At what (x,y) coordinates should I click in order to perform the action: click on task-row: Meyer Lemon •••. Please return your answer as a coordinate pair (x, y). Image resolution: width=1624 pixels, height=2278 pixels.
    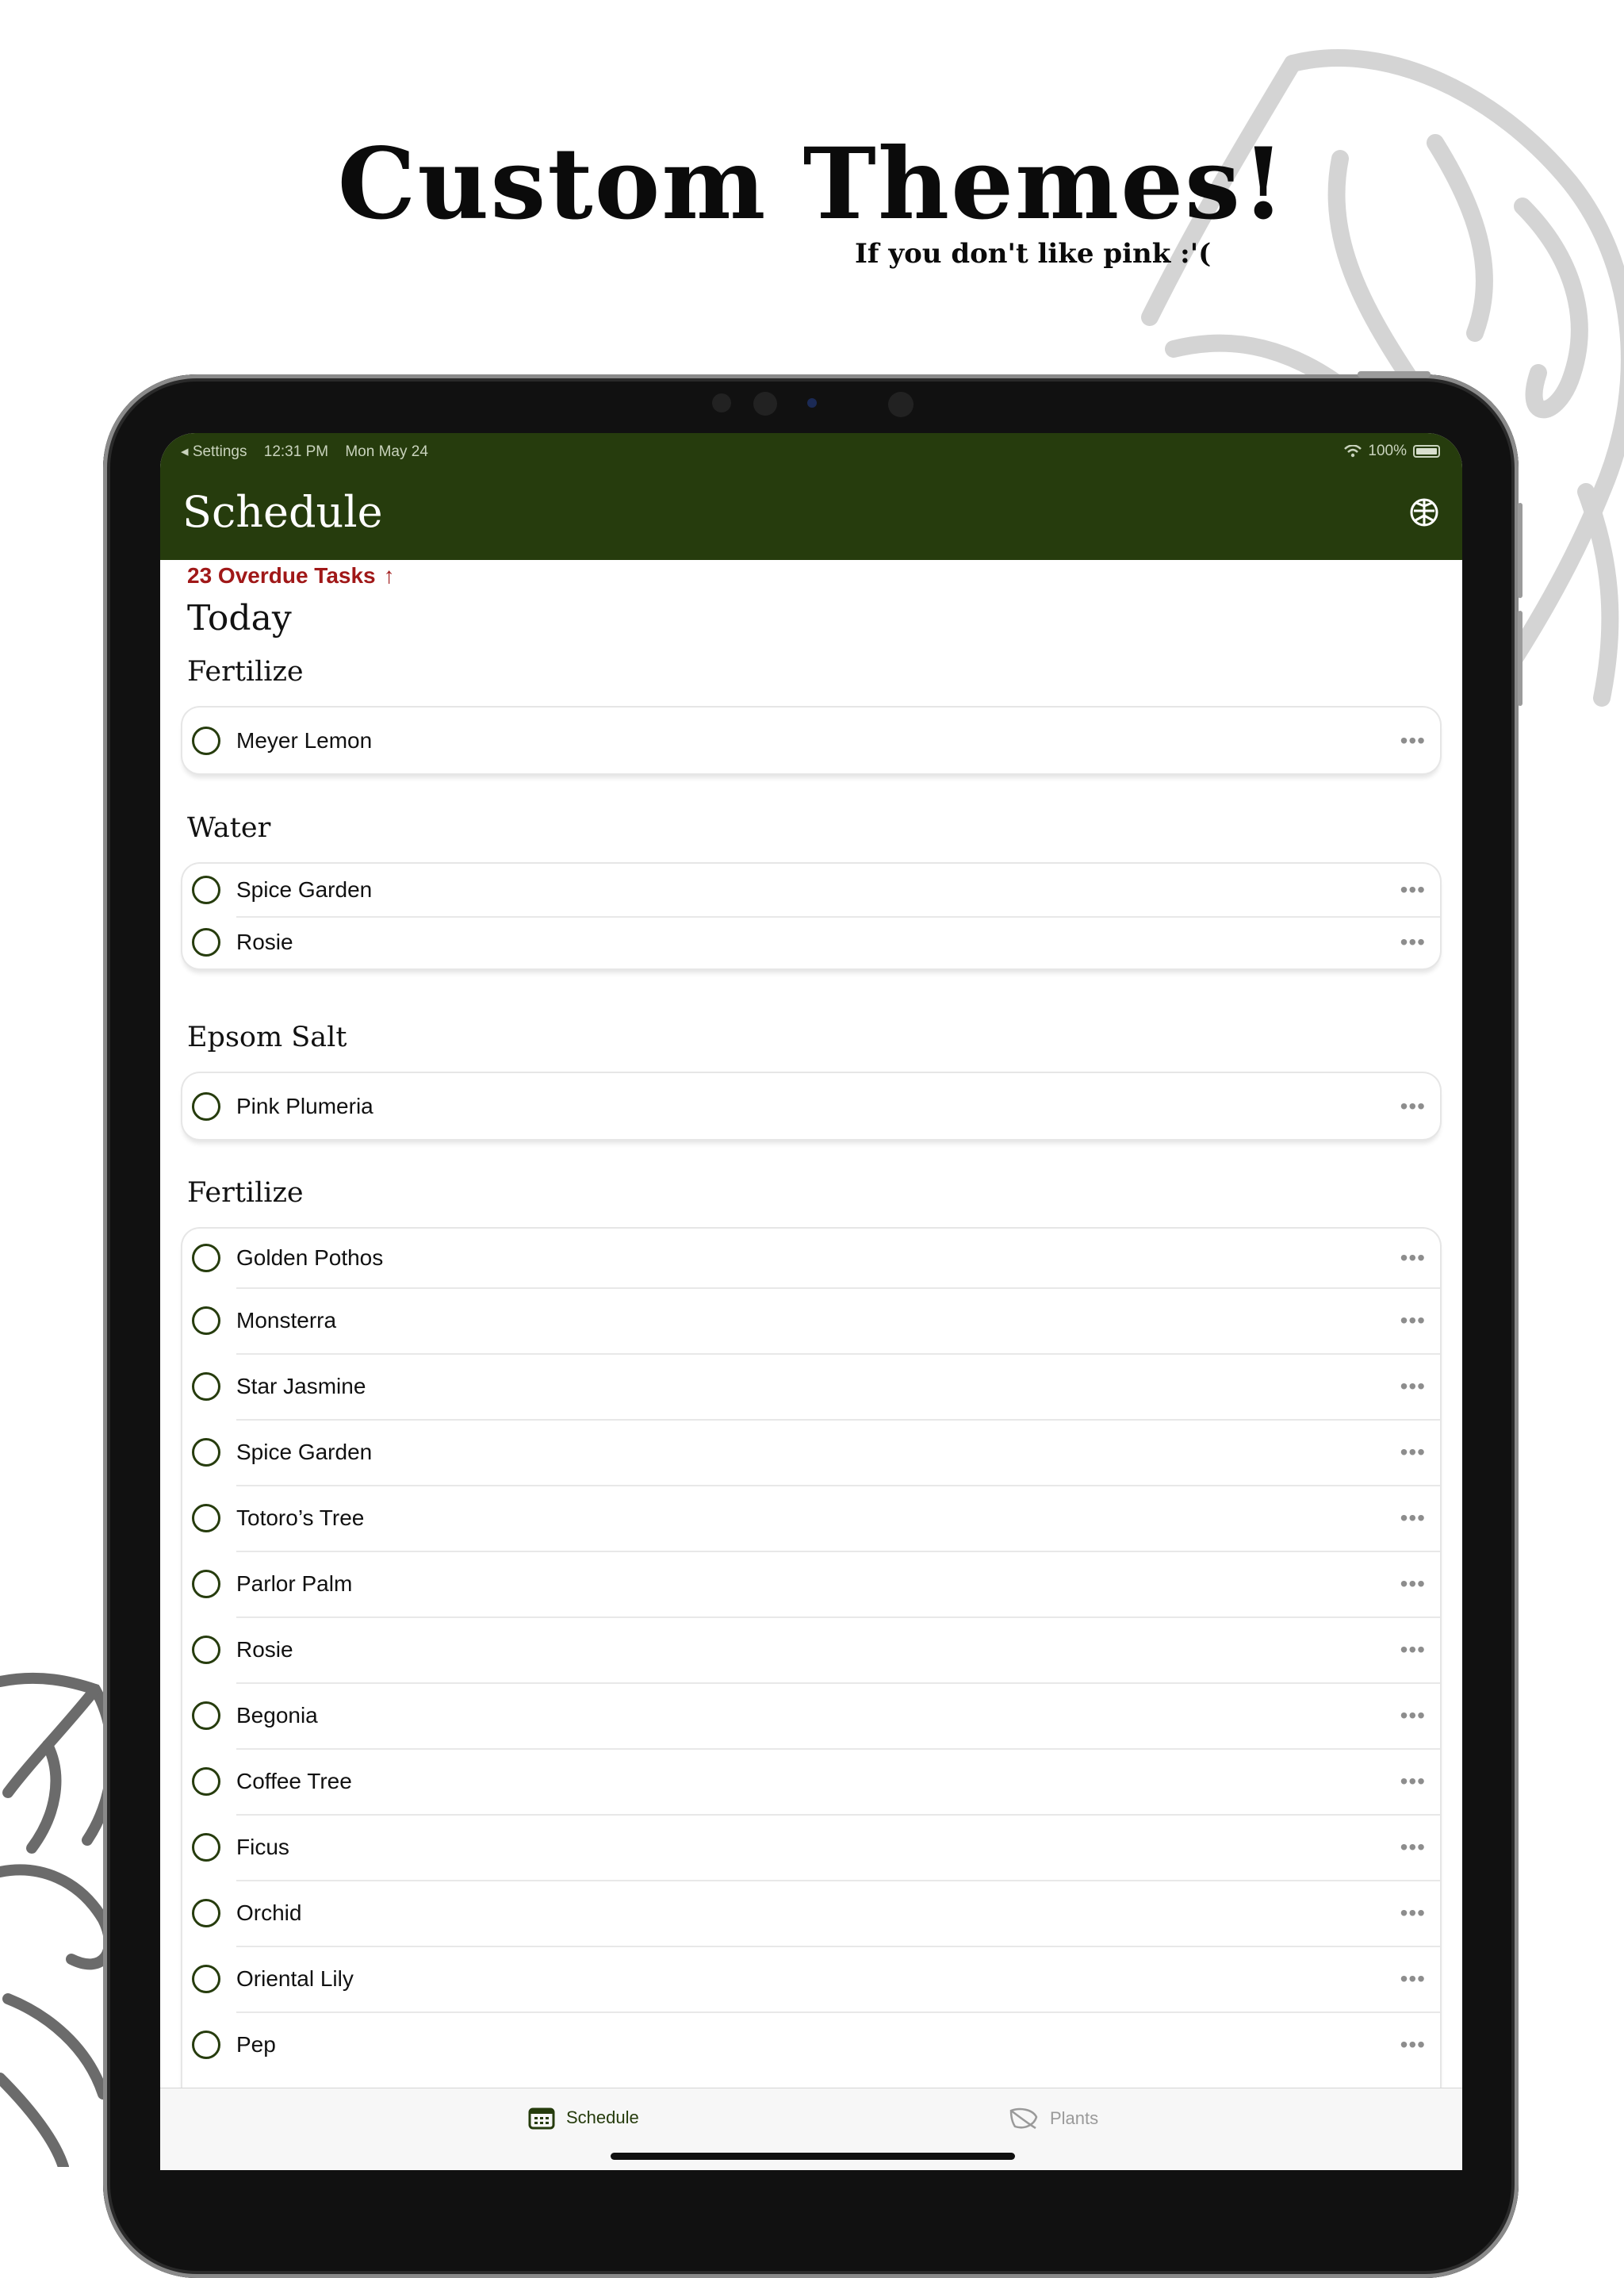
    Looking at the image, I should click on (811, 740).